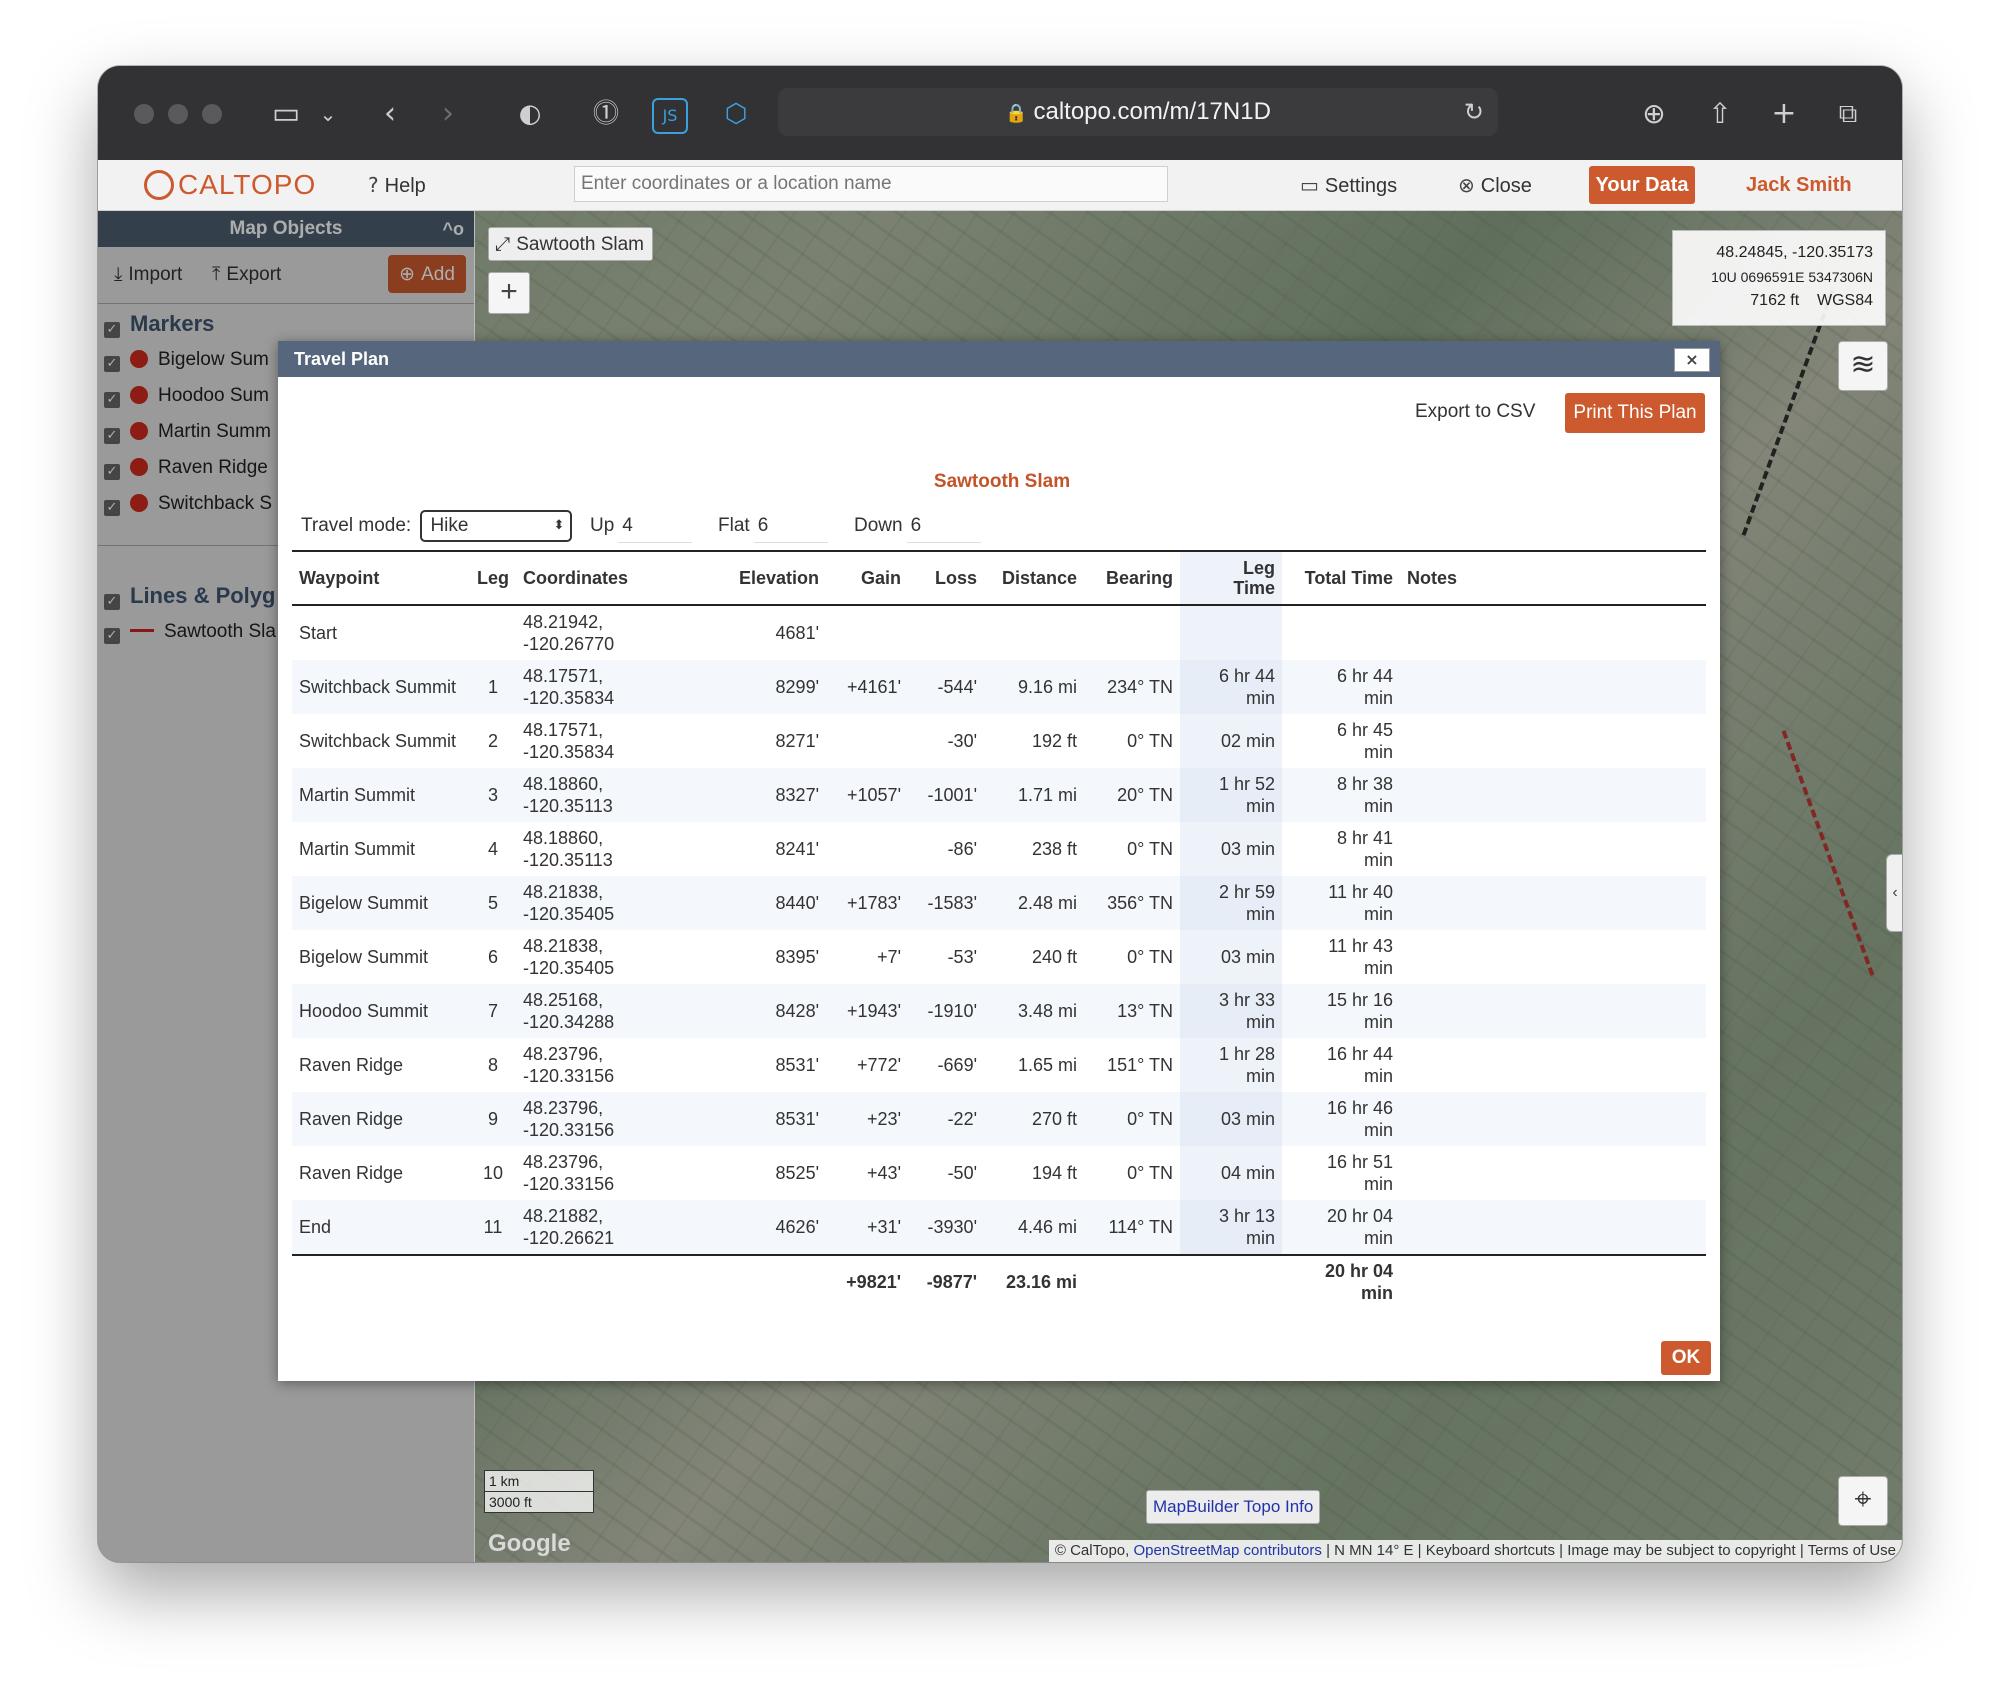 This screenshot has width=2000, height=1692. Describe the element at coordinates (957, 1065) in the screenshot. I see `cell-loss: -669'` at that location.